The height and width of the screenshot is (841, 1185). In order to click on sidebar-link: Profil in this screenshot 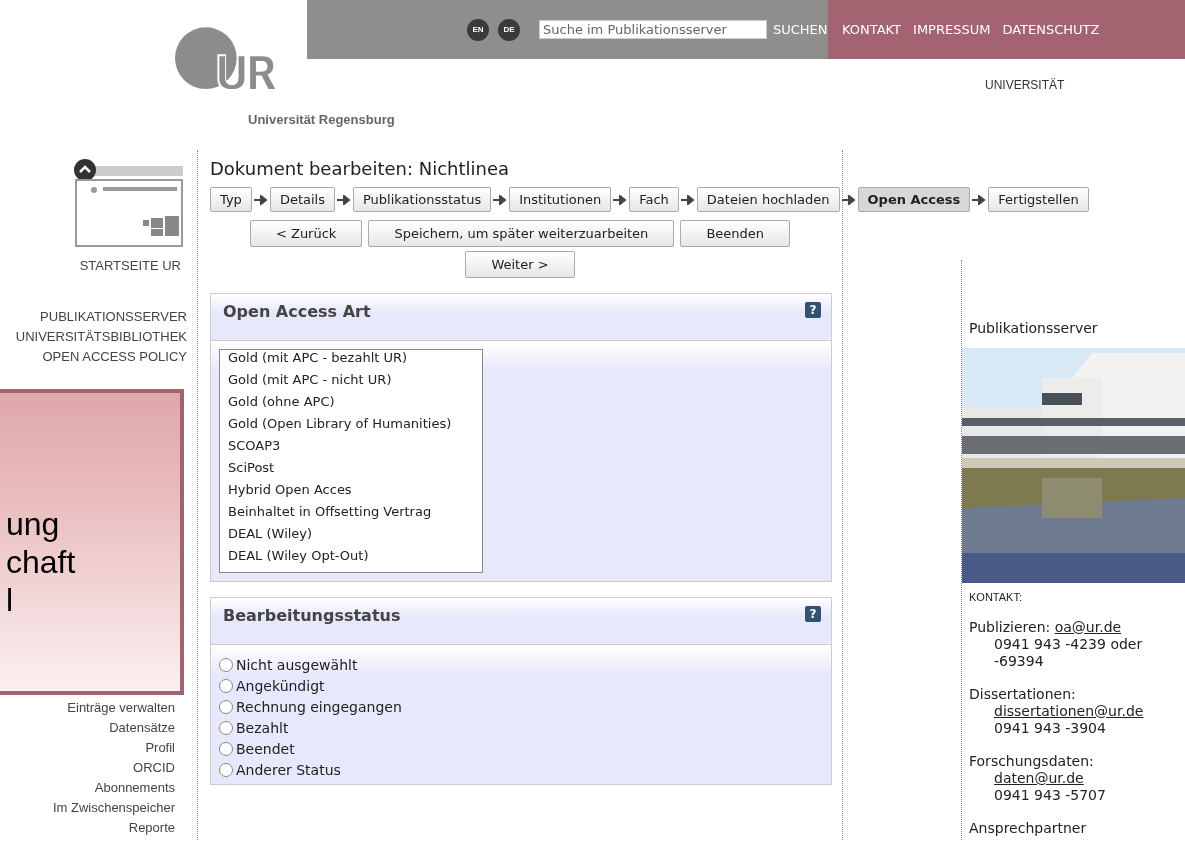, I will do `click(160, 747)`.